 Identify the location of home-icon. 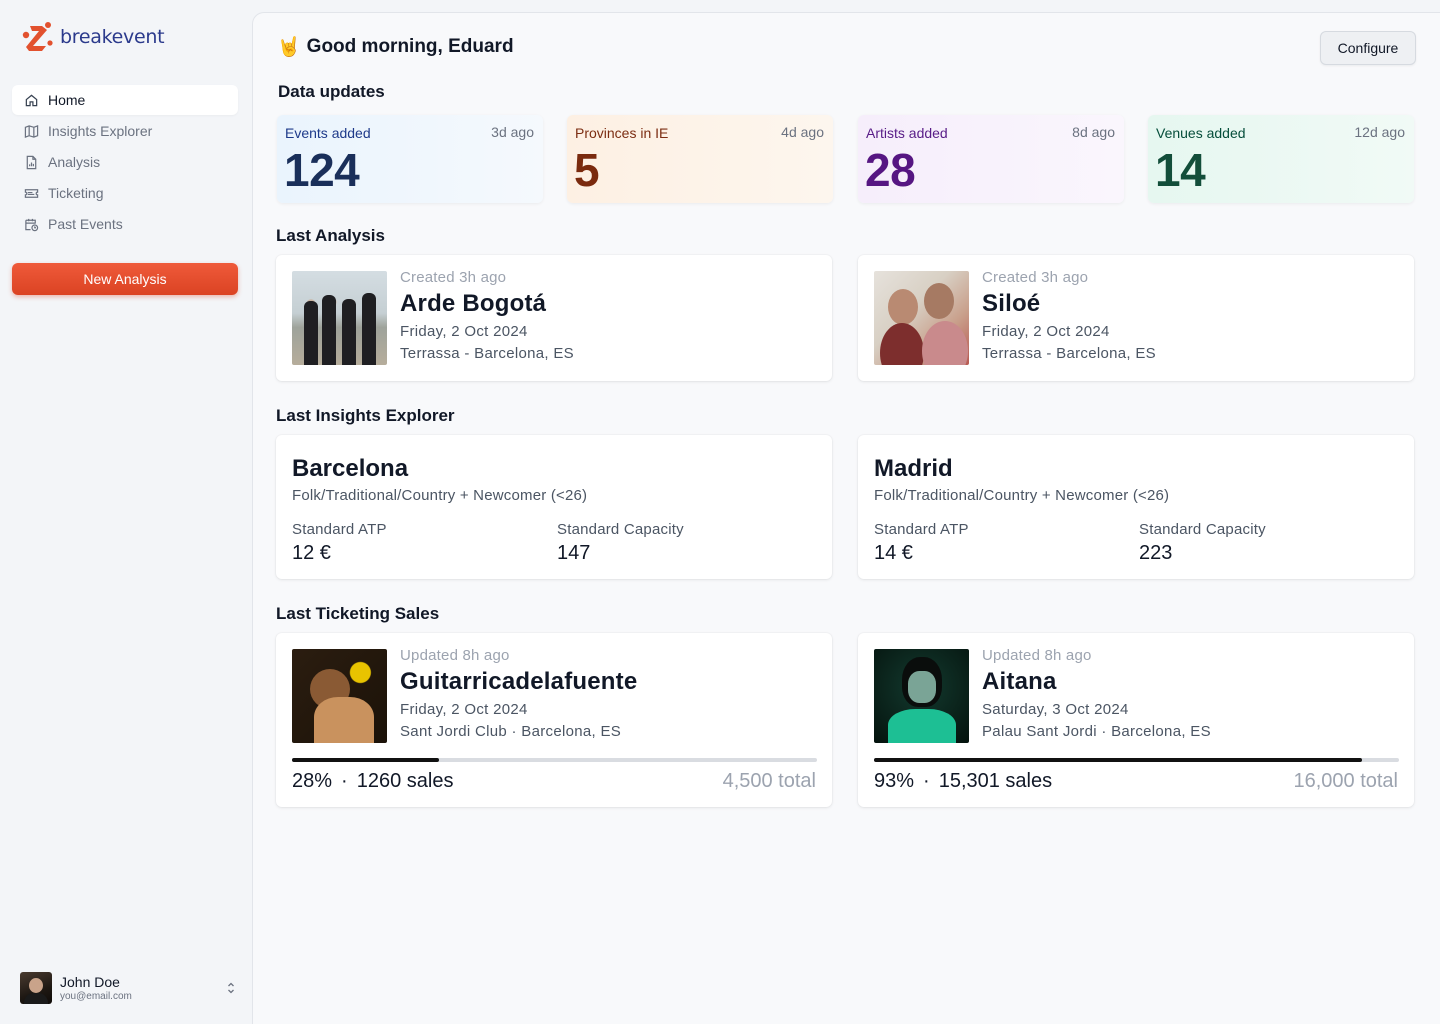
(31, 100).